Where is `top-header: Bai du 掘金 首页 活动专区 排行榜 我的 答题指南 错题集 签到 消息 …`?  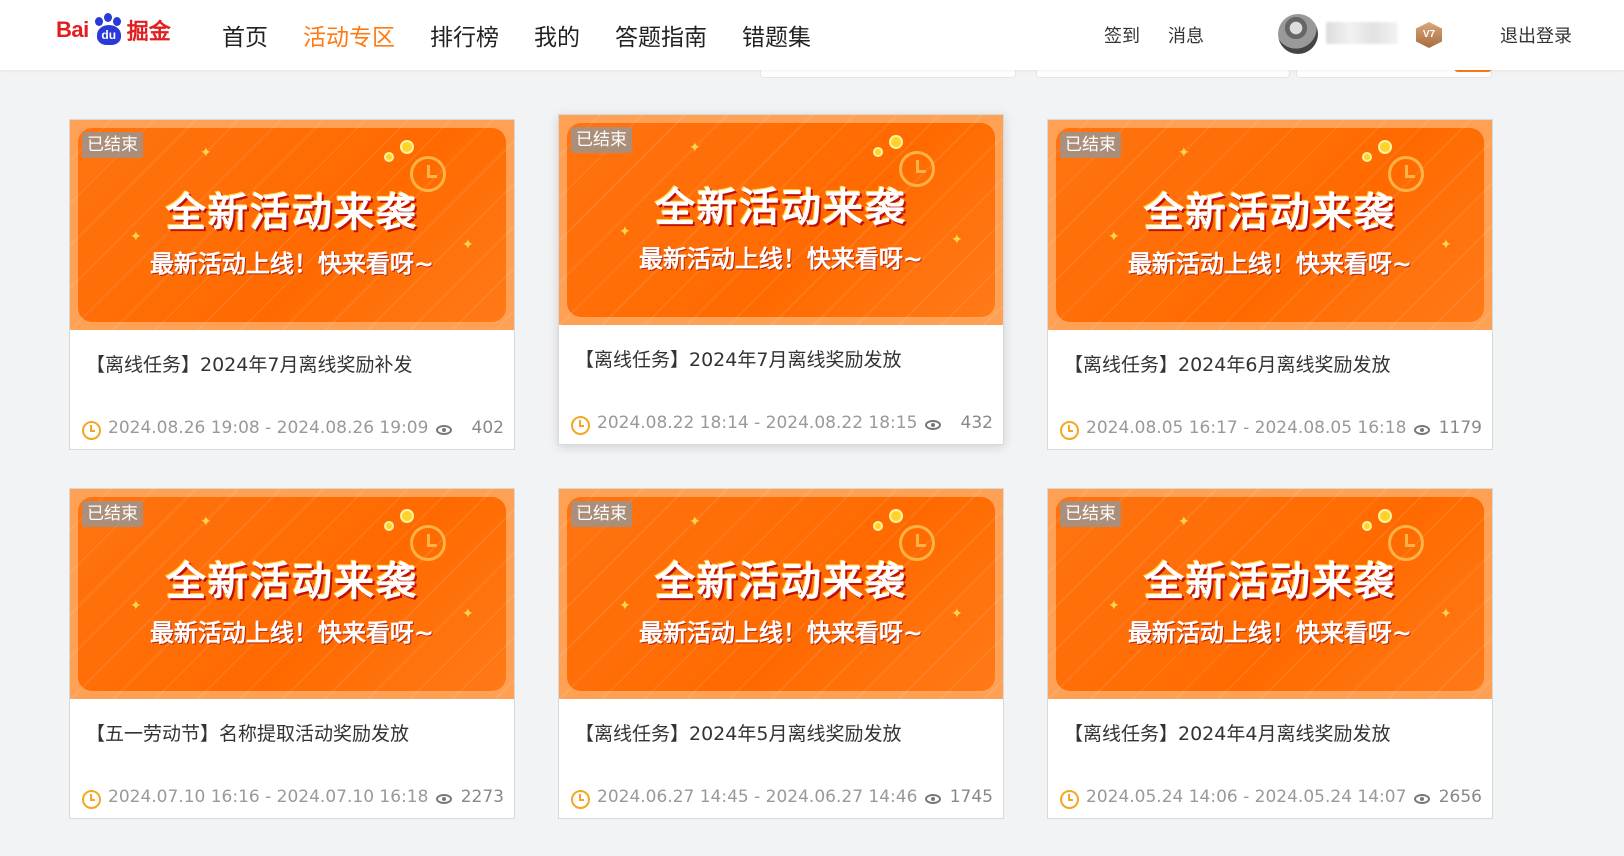
top-header: Bai du 掘金 首页 活动专区 排行榜 我的 答题指南 错题集 签到 消息 … is located at coordinates (812, 35).